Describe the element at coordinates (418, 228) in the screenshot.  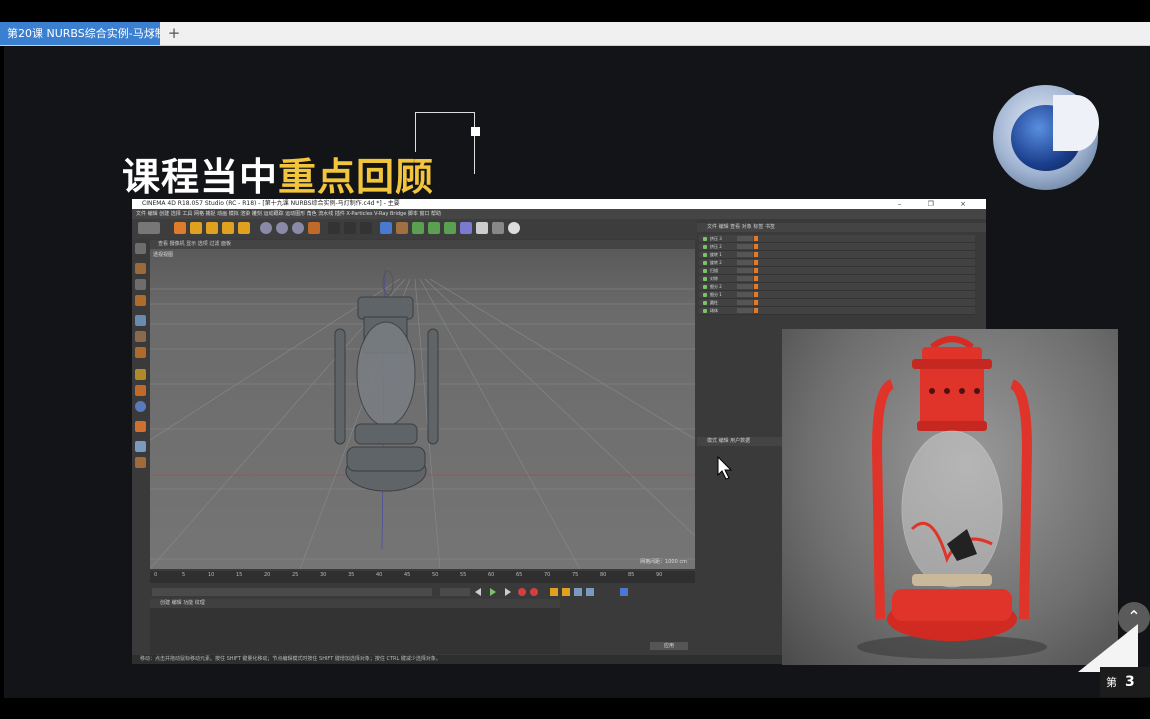
I see `subdivision-icon` at that location.